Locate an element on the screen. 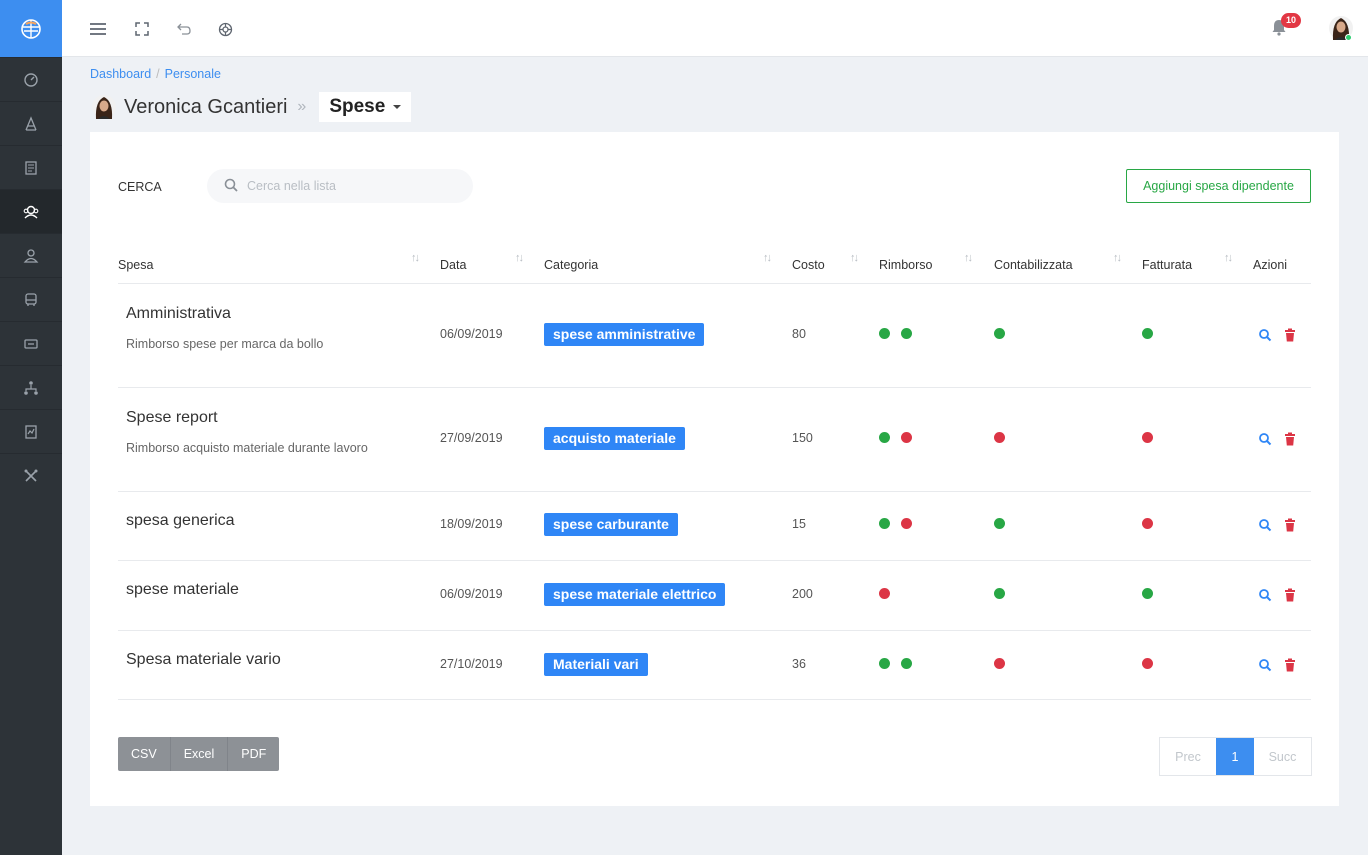  section-select: Spese is located at coordinates (365, 107).